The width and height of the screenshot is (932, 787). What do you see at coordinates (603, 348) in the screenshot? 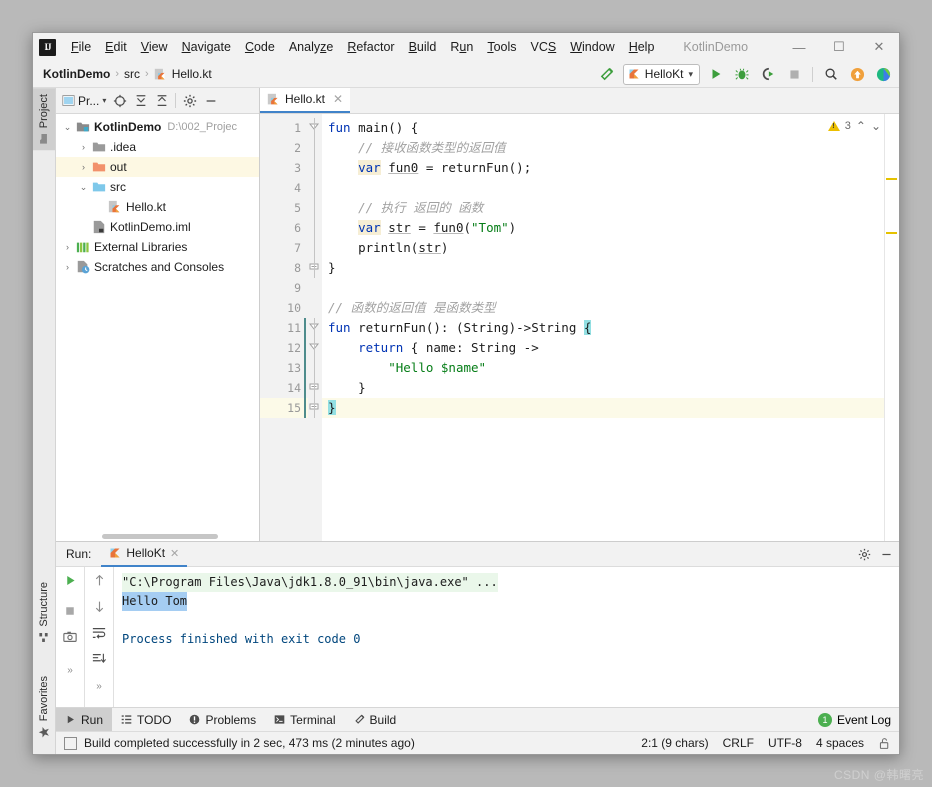
I see `code-line: return { name: String ->` at bounding box center [603, 348].